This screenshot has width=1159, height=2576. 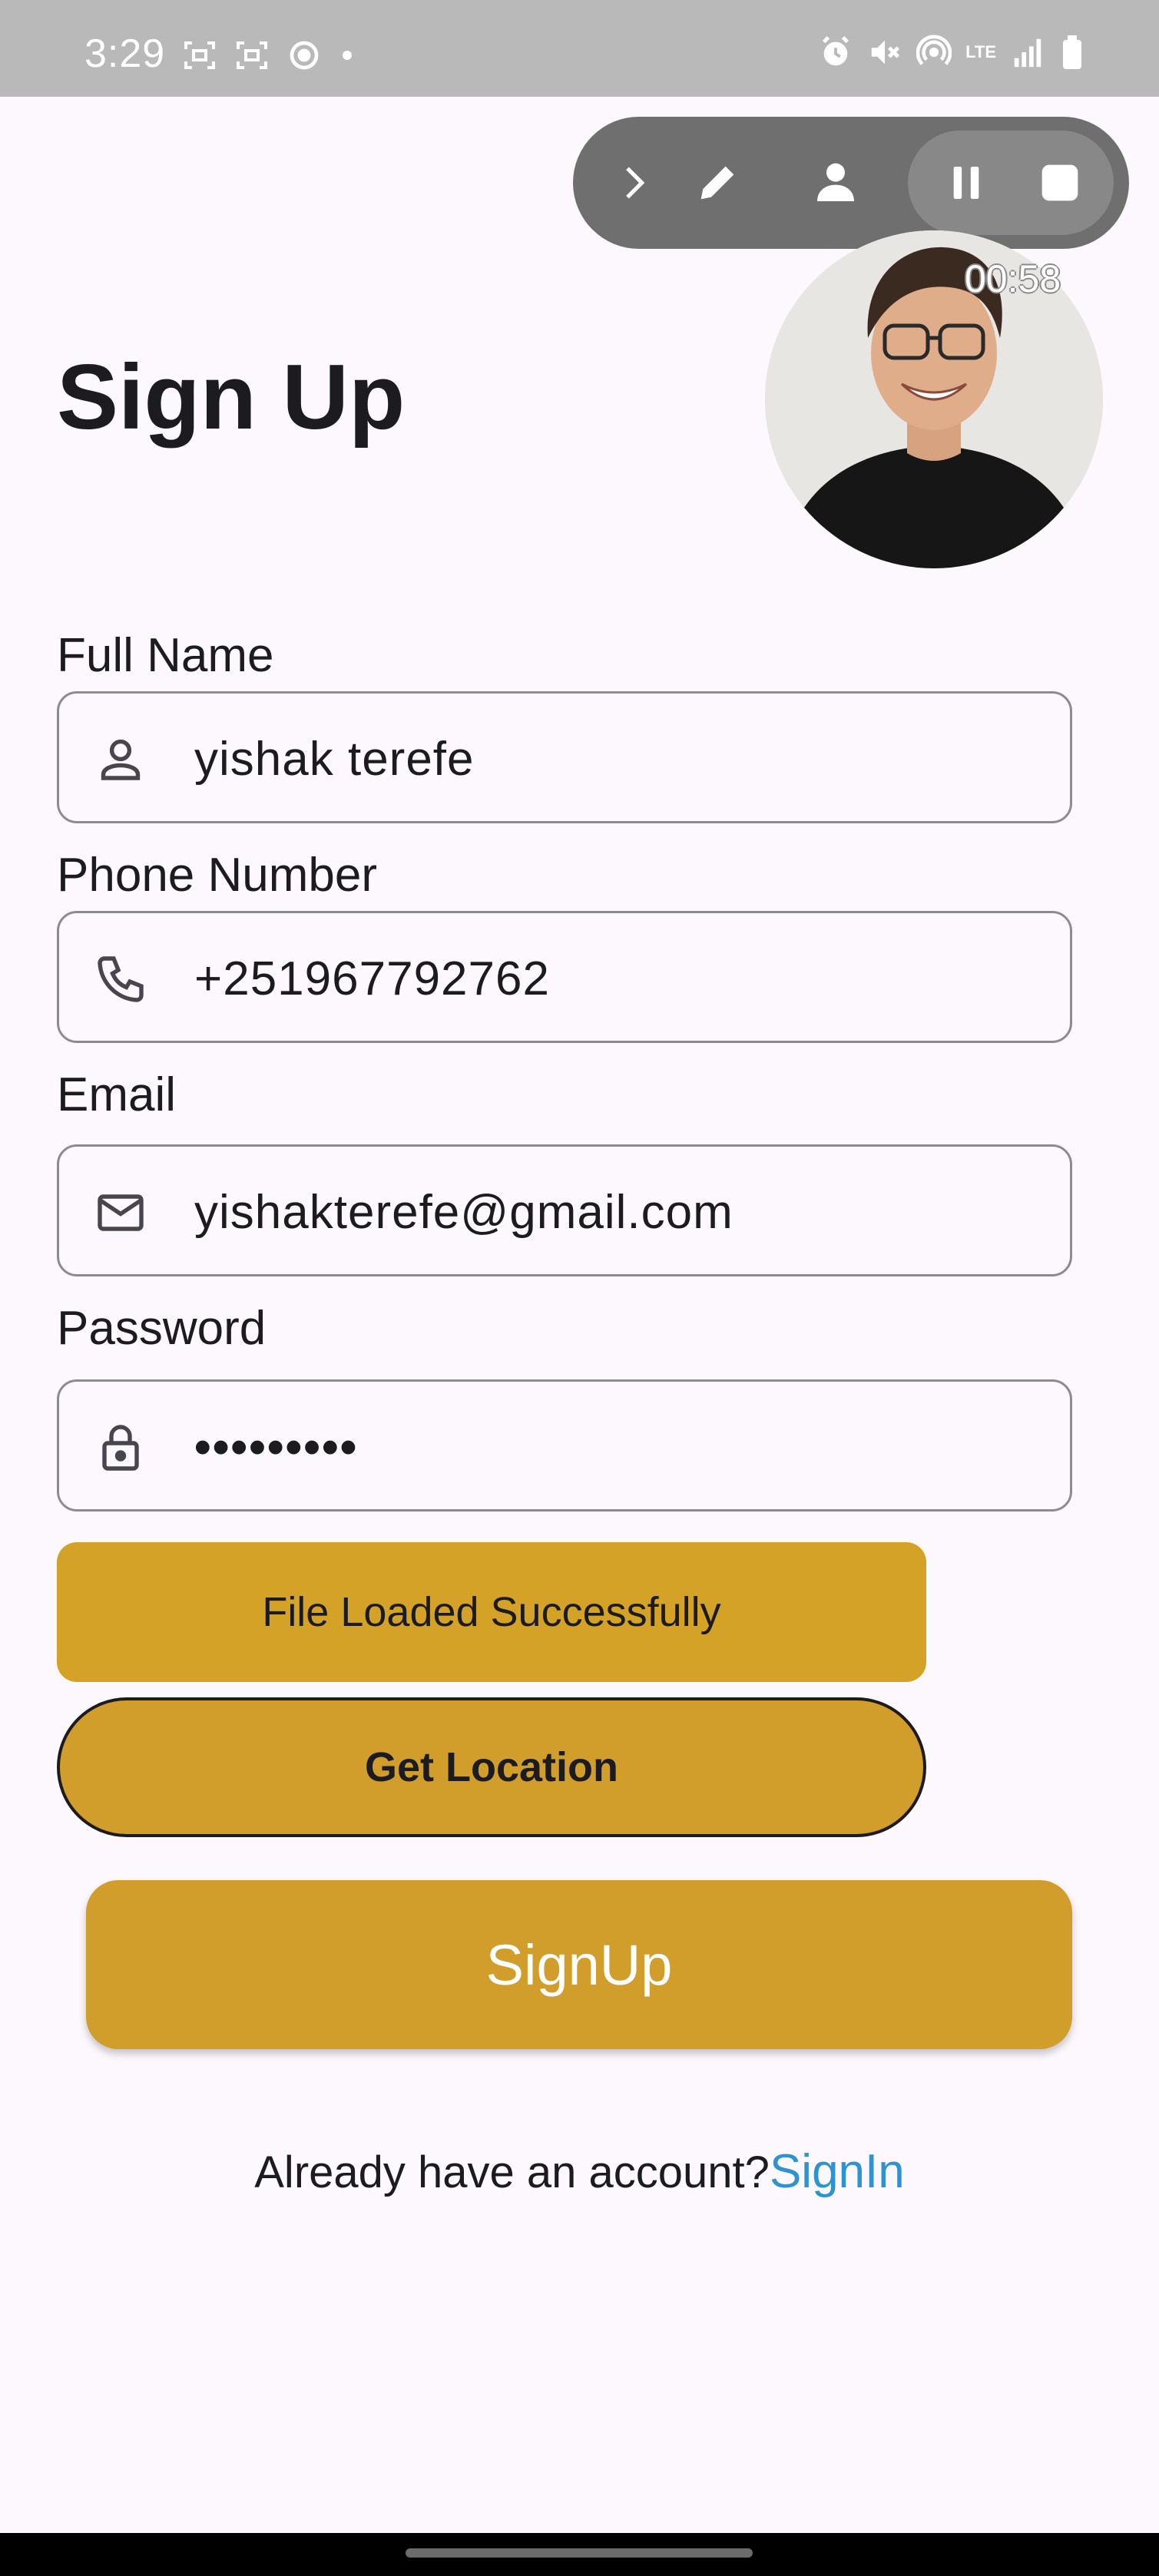 I want to click on status-left-icons, so click(x=268, y=56).